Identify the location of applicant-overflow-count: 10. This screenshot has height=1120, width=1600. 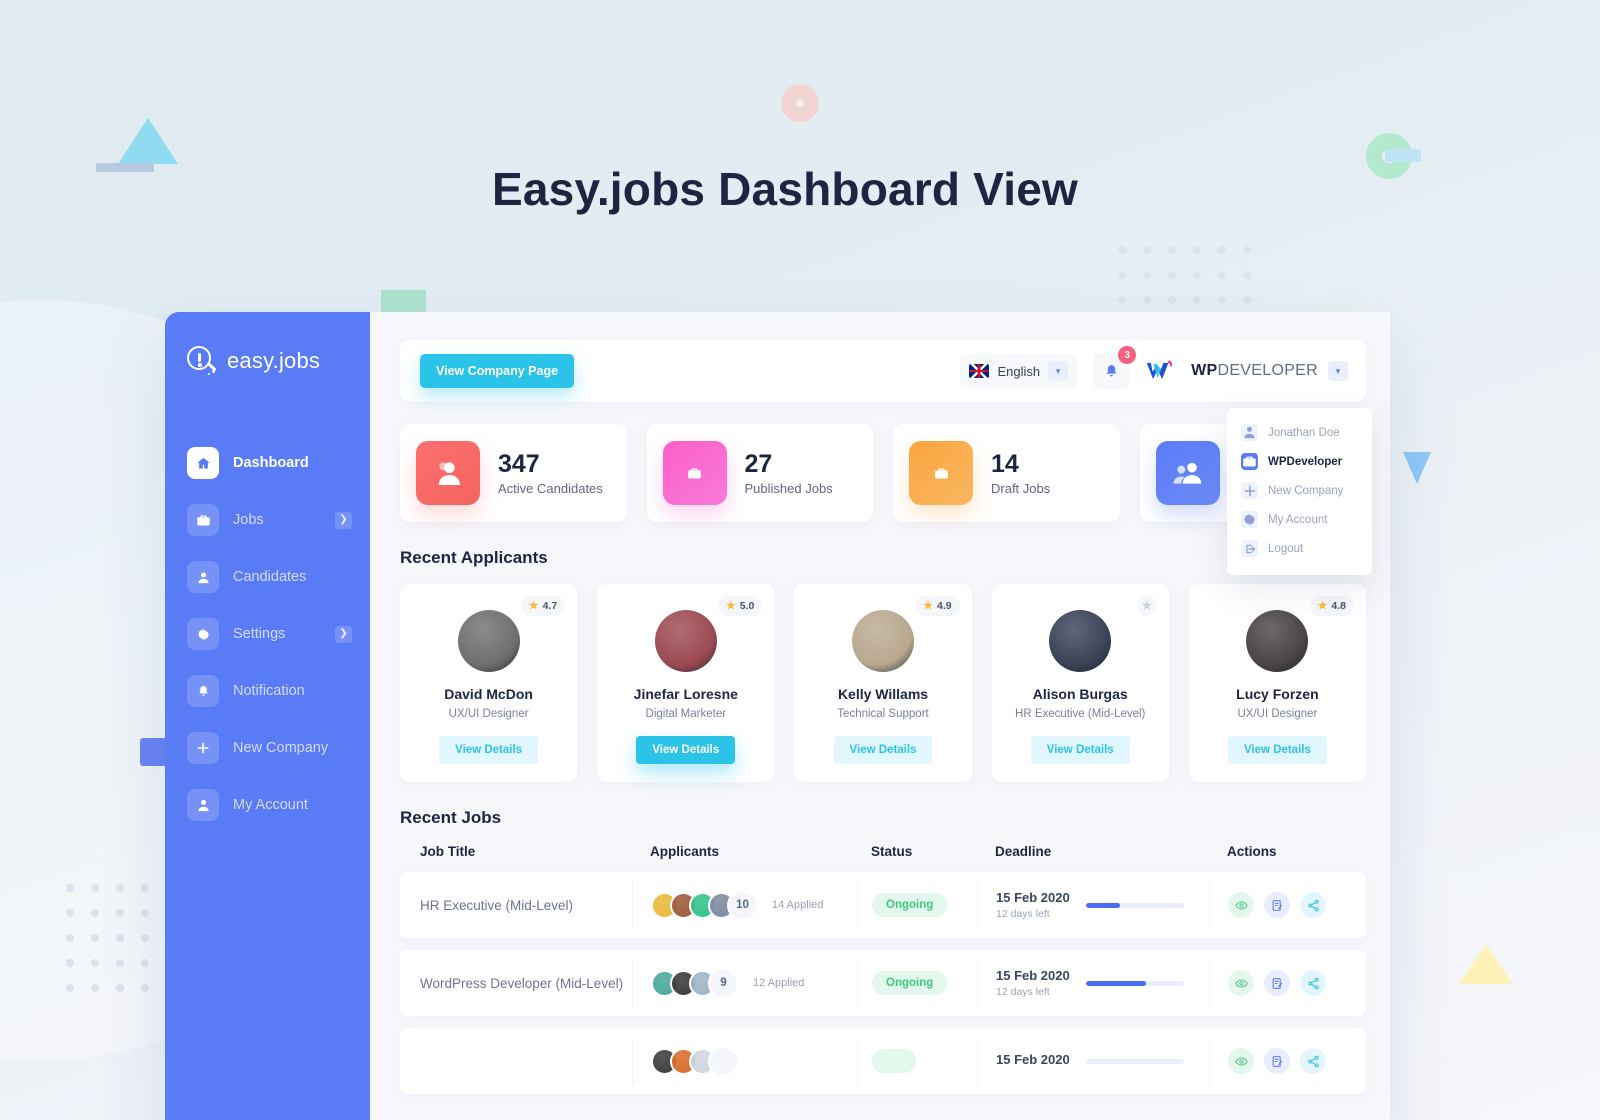
(742, 905).